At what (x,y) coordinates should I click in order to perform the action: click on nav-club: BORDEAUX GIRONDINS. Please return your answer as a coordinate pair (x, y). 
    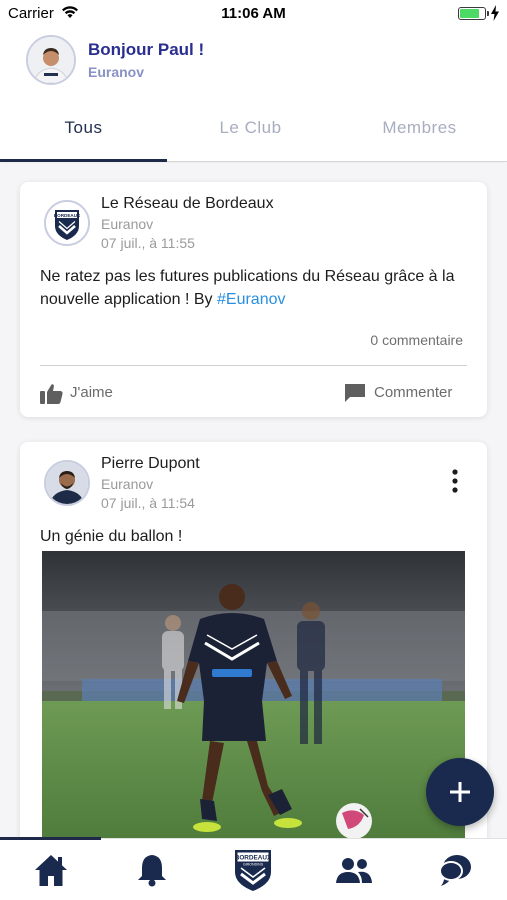
    Looking at the image, I should click on (252, 869).